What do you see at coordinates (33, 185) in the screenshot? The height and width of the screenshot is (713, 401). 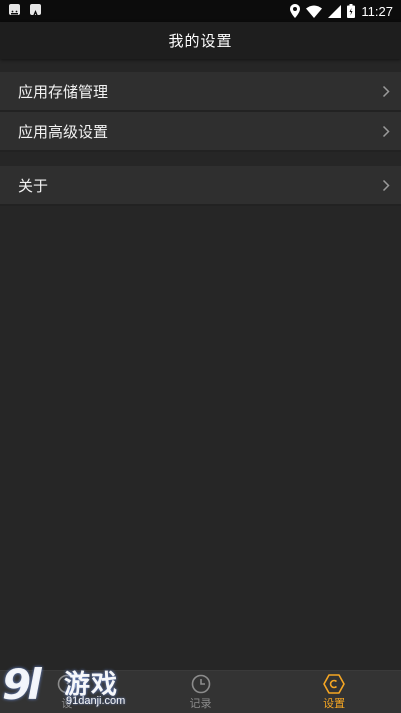 I see `settings-item-label: 关于` at bounding box center [33, 185].